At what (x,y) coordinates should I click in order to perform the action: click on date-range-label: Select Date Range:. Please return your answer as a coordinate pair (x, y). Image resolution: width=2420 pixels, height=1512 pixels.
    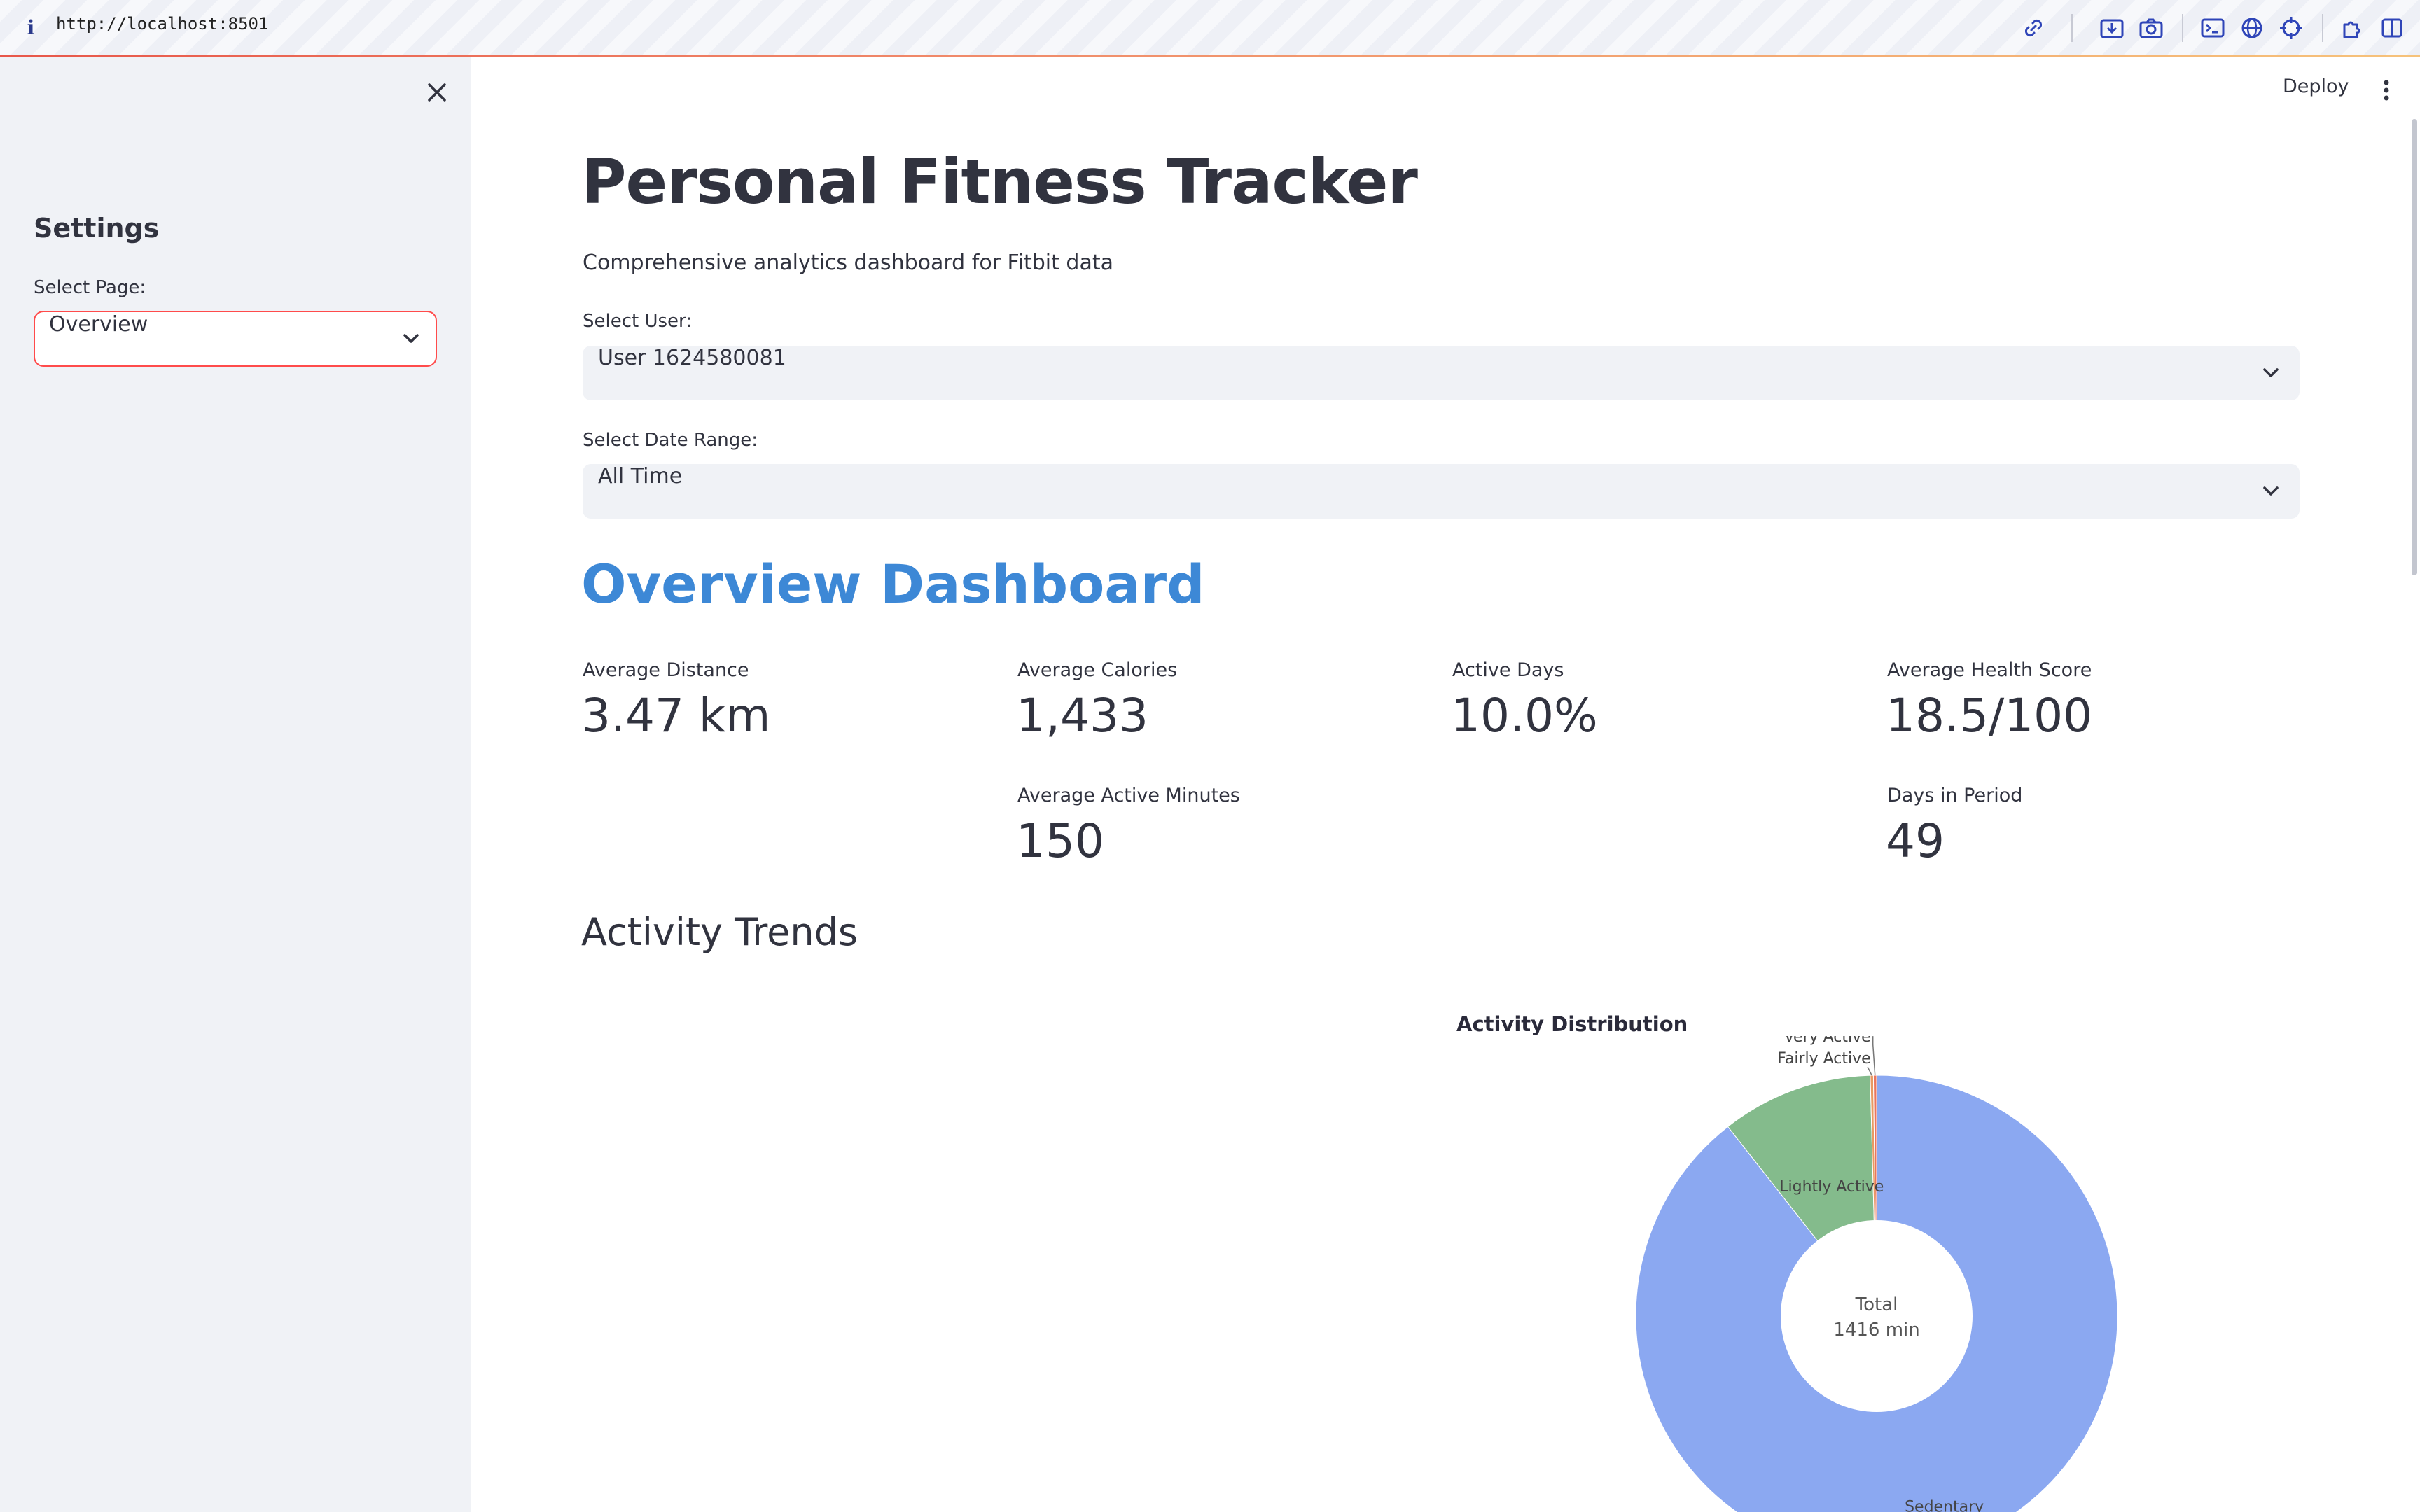
    Looking at the image, I should click on (670, 440).